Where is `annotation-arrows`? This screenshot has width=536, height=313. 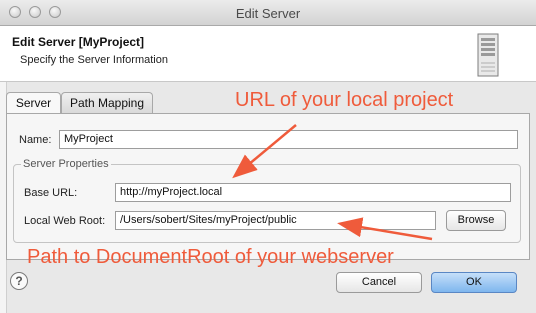
annotation-arrows is located at coordinates (332, 182).